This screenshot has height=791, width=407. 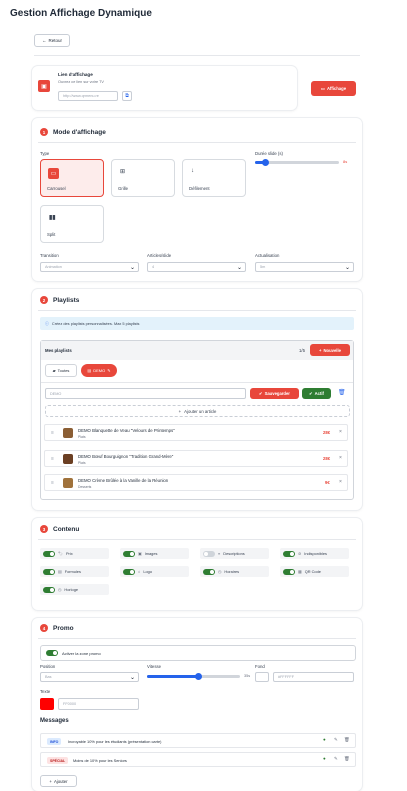 I want to click on type-tile-split: ▮▮ Split, so click(x=72, y=224).